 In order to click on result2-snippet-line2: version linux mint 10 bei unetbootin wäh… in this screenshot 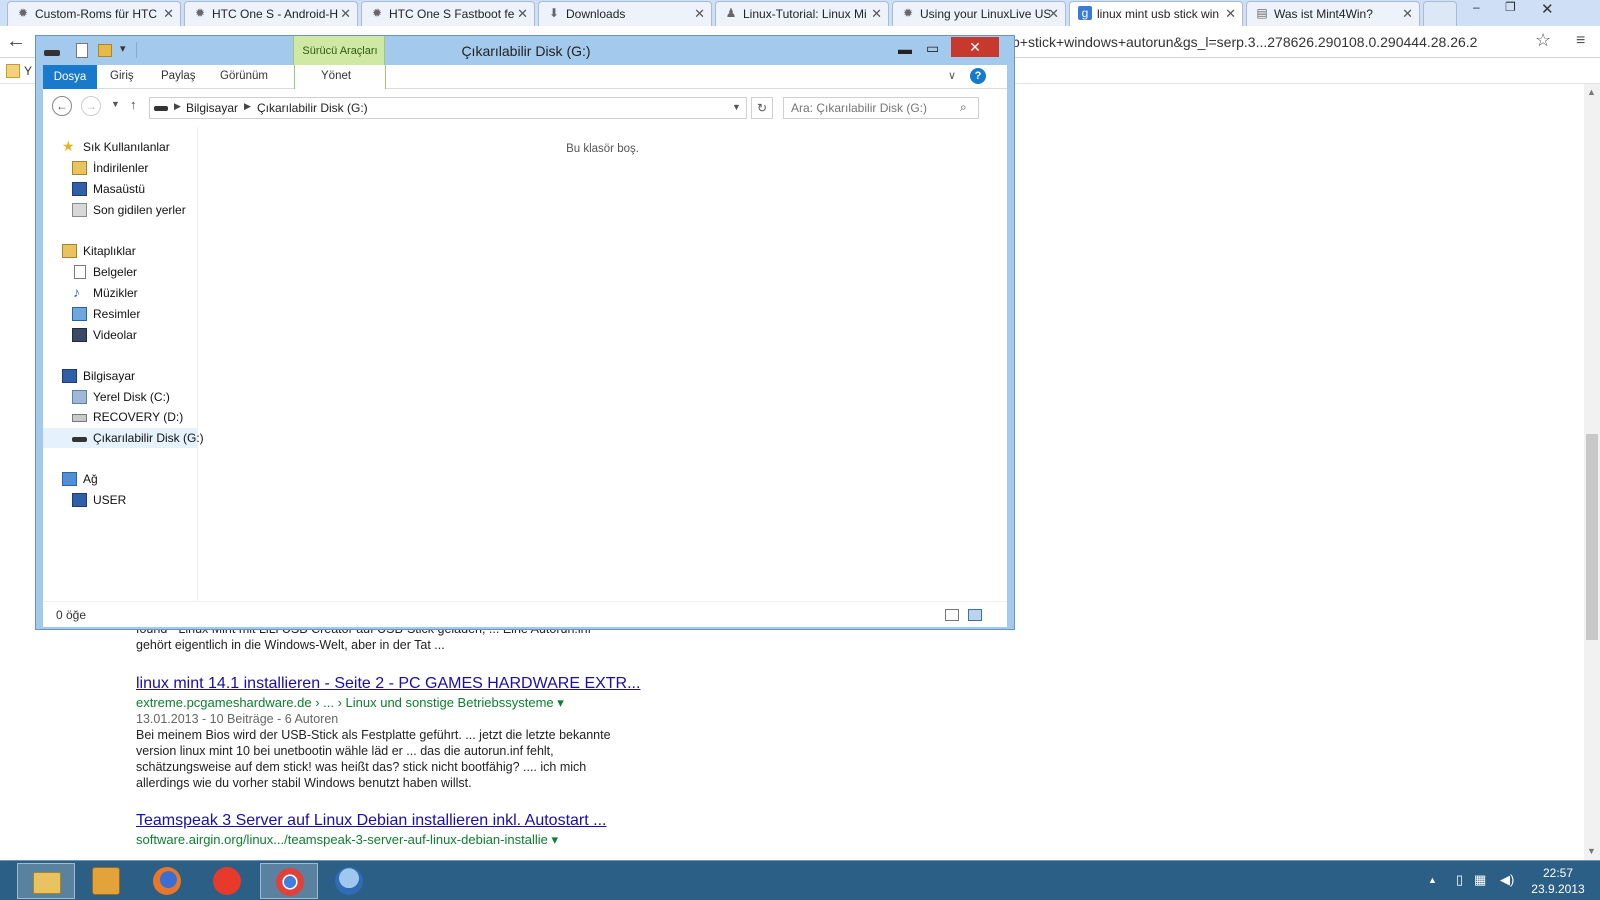, I will do `click(345, 751)`.